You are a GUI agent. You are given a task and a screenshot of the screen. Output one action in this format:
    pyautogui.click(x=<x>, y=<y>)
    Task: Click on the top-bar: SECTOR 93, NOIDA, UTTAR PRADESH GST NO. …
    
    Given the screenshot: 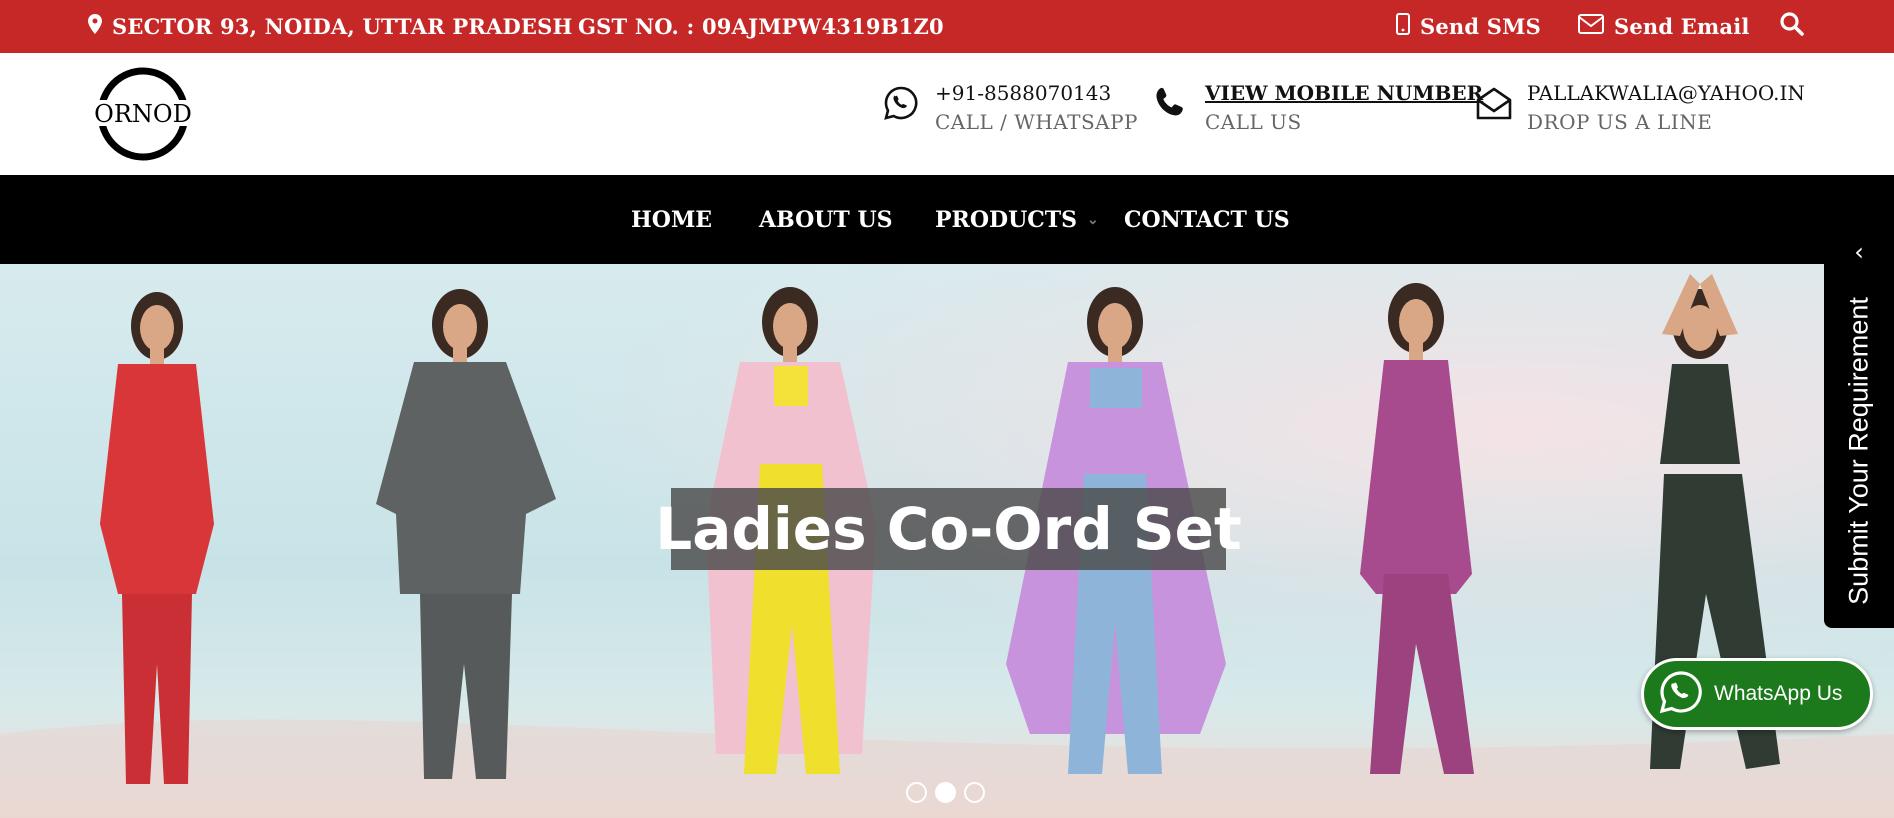 What is the action you would take?
    pyautogui.click(x=947, y=26)
    